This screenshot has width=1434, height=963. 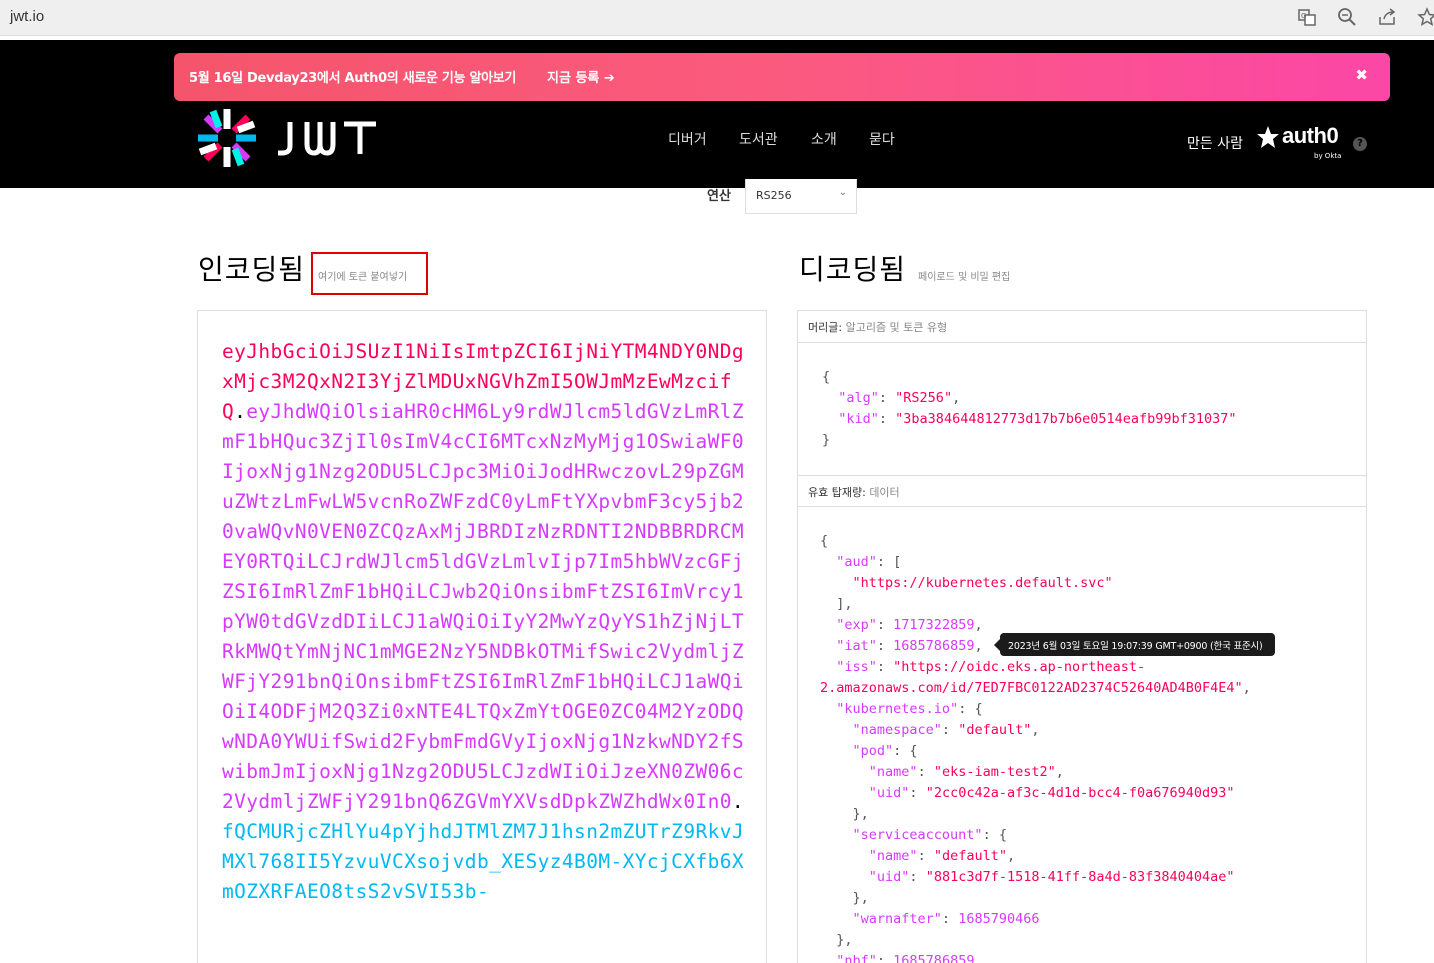 I want to click on json-value: "https://oidc.eks.ap-northeast-, so click(x=1019, y=667).